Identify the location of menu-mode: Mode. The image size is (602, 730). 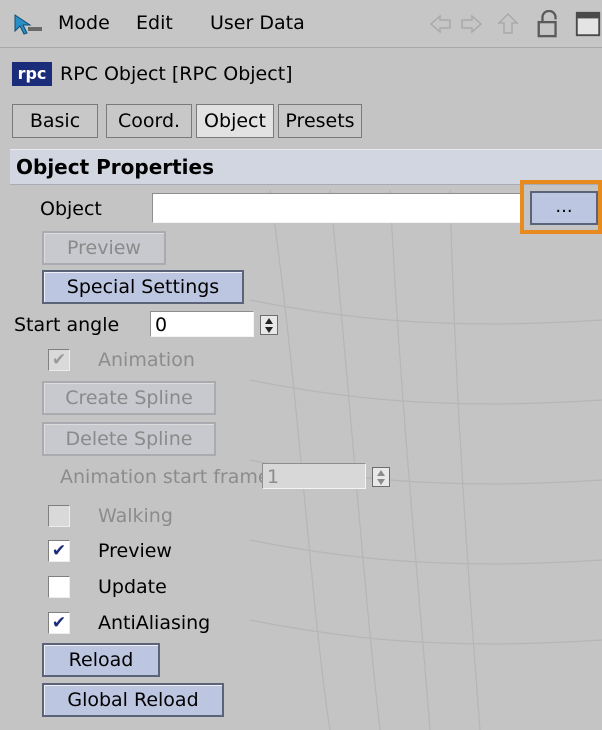
(84, 23).